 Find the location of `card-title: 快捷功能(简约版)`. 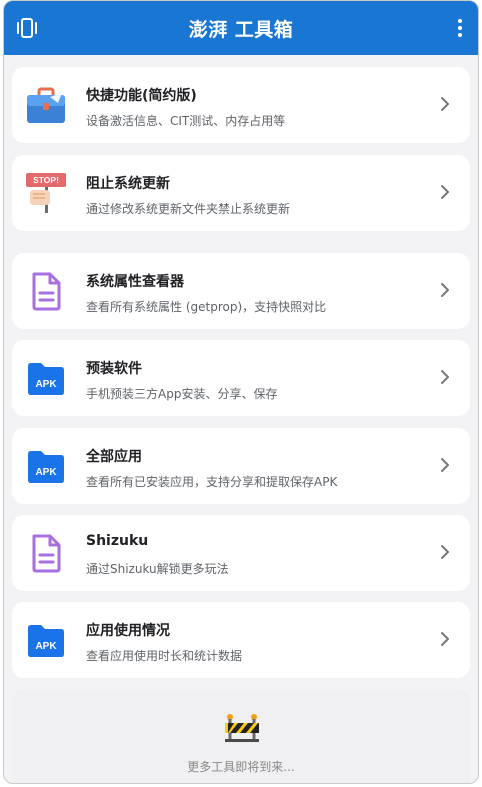

card-title: 快捷功能(简约版) is located at coordinates (141, 96).